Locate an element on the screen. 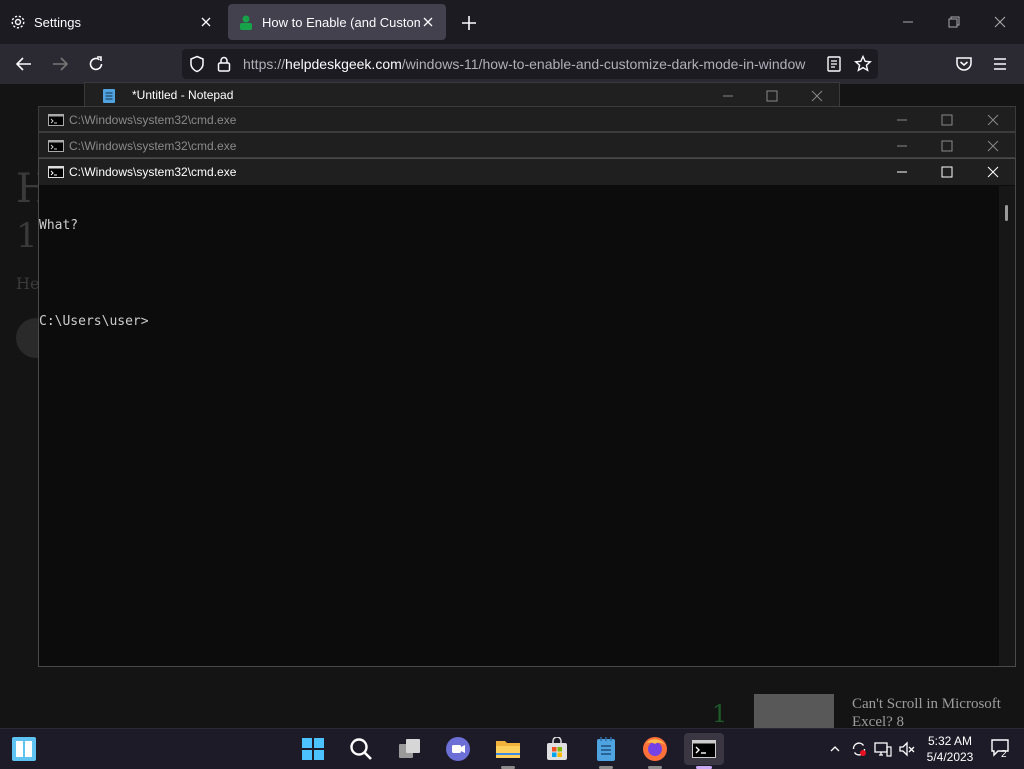 This screenshot has width=1024, height=769. related-article-title: Can't Scroll in Microsoft Excel? 8 is located at coordinates (937, 713).